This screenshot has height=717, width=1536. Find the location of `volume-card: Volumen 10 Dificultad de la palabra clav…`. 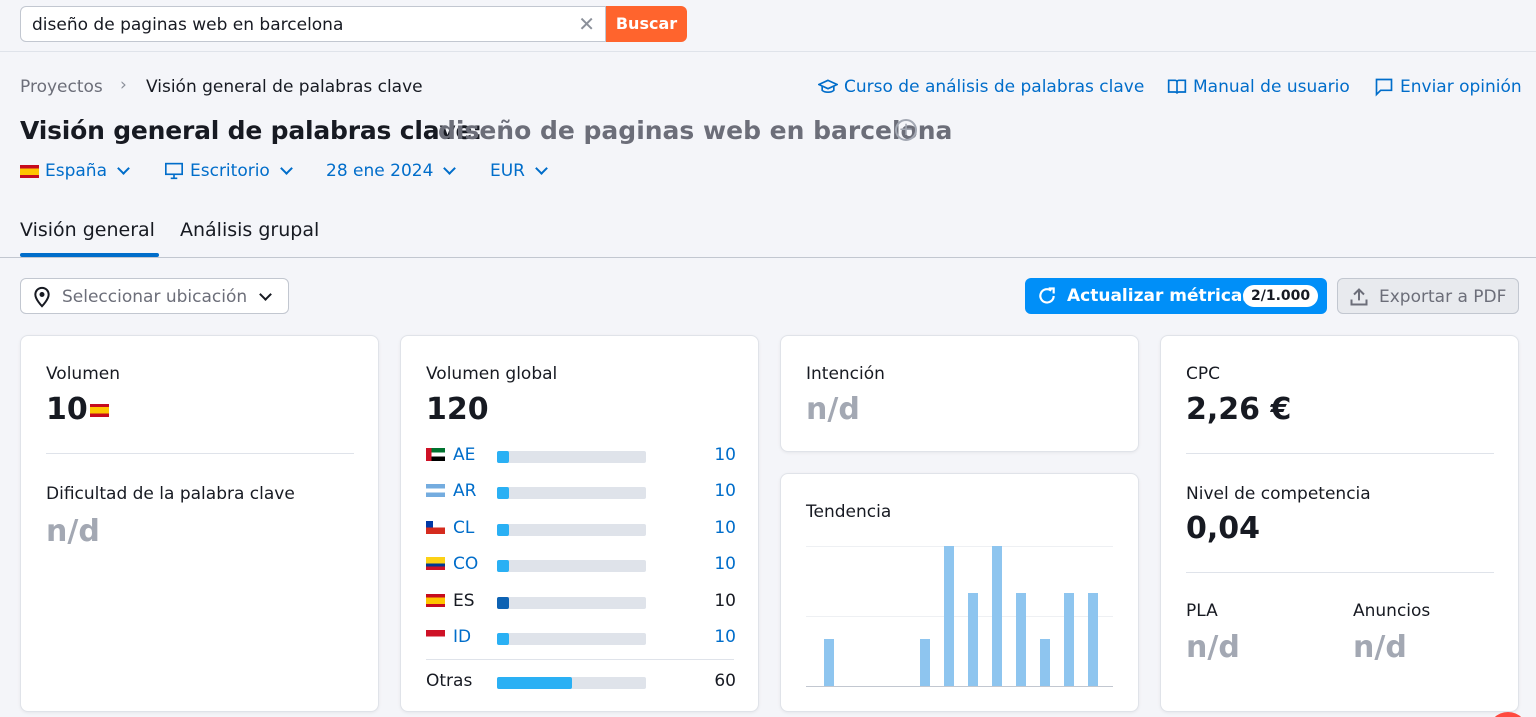

volume-card: Volumen 10 Dificultad de la palabra clav… is located at coordinates (199, 523).